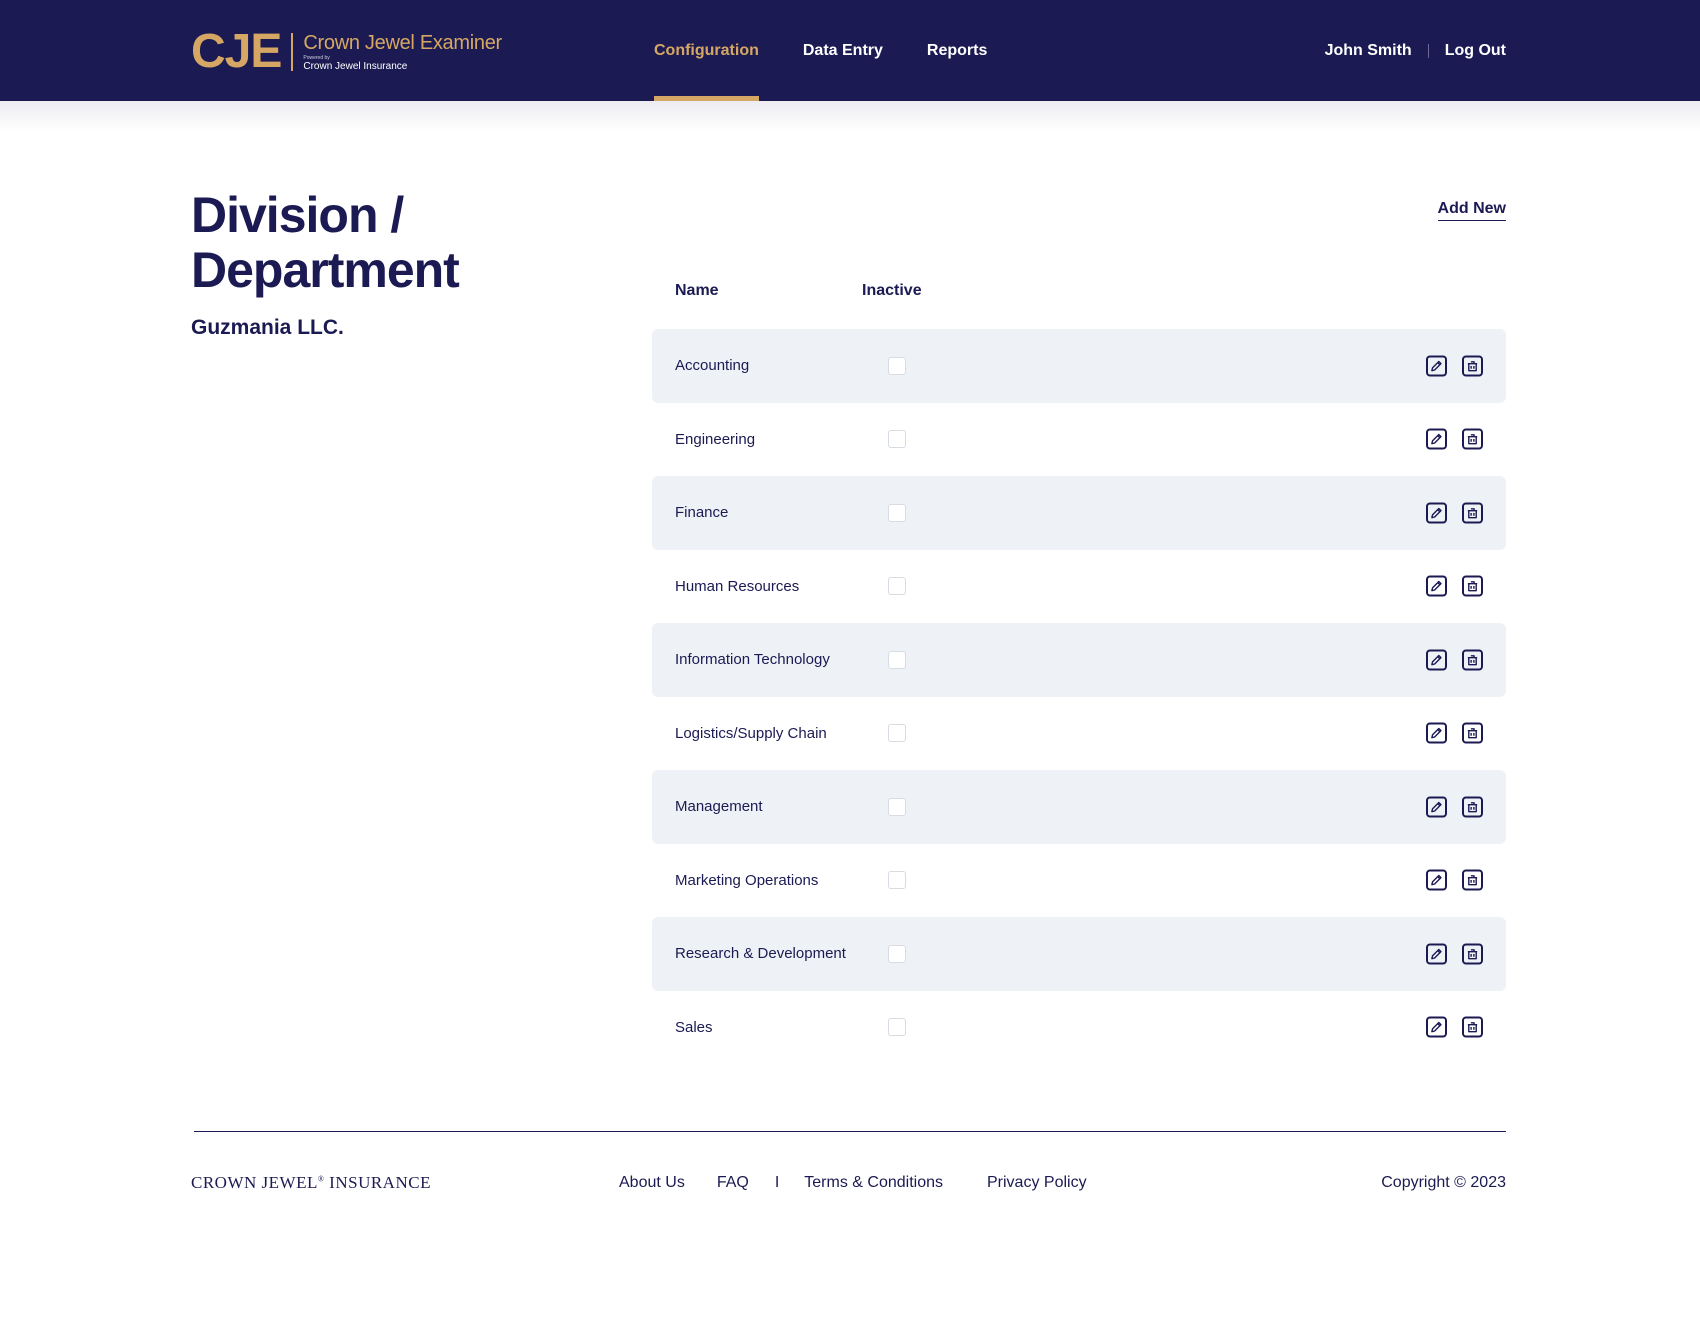 This screenshot has height=1325, width=1700. I want to click on main-nav: Configuration Data Entry Reports, so click(842, 50).